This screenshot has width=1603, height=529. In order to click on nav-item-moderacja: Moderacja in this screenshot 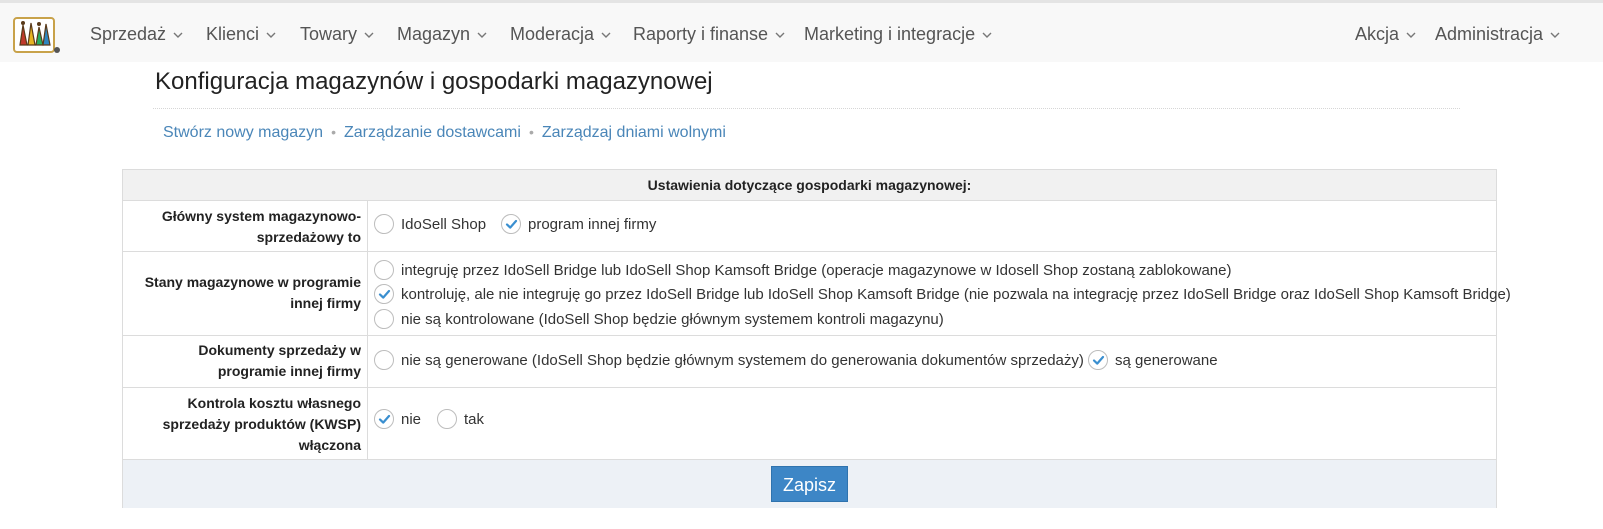, I will do `click(560, 32)`.